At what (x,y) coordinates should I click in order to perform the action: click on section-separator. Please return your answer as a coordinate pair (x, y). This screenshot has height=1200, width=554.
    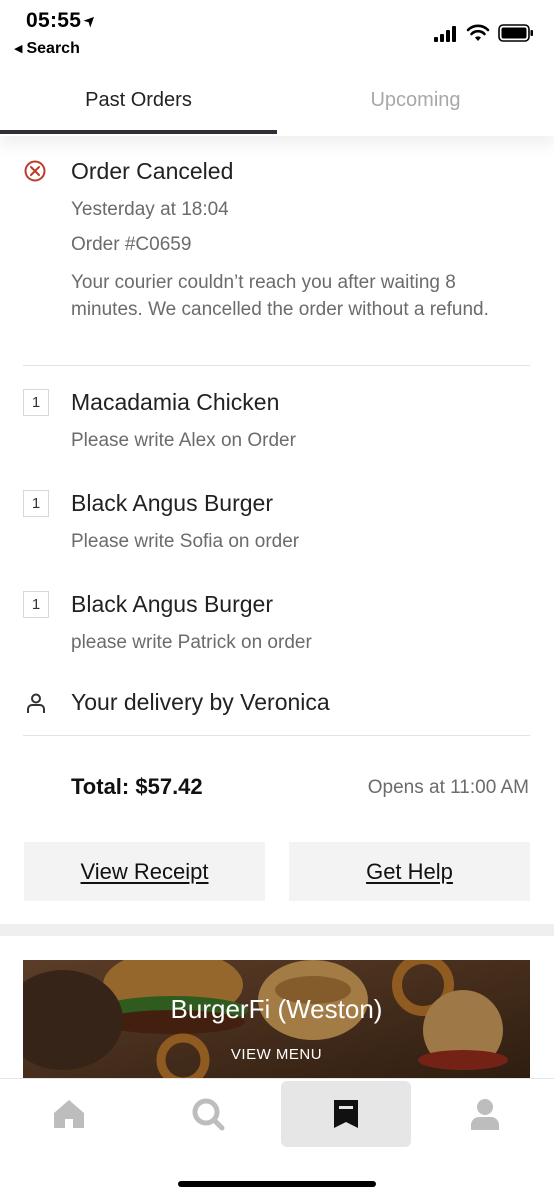
    Looking at the image, I should click on (277, 930).